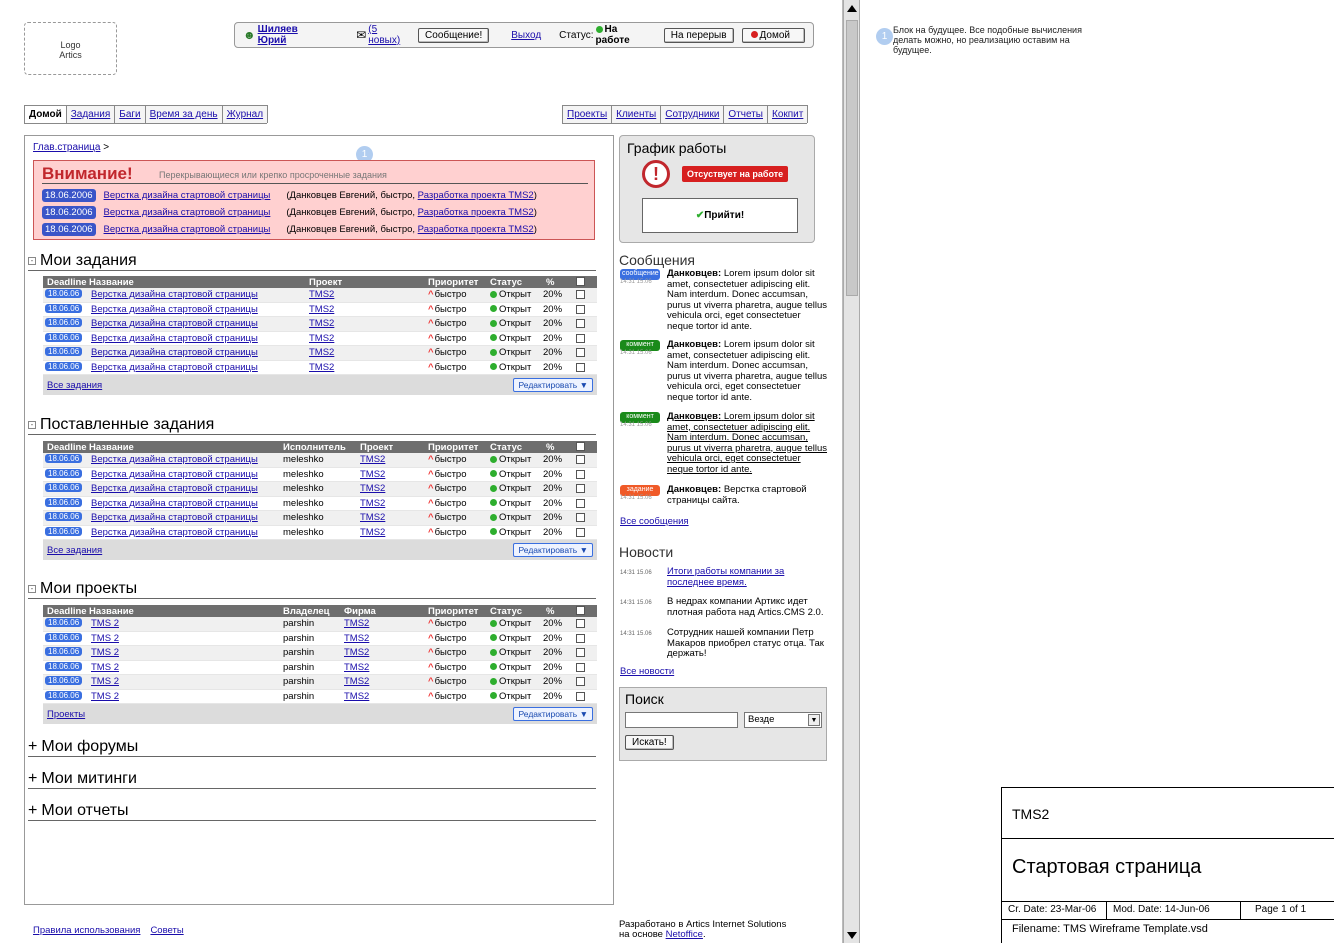 The height and width of the screenshot is (943, 1334). I want to click on search-scope-select: Везде ▼, so click(783, 720).